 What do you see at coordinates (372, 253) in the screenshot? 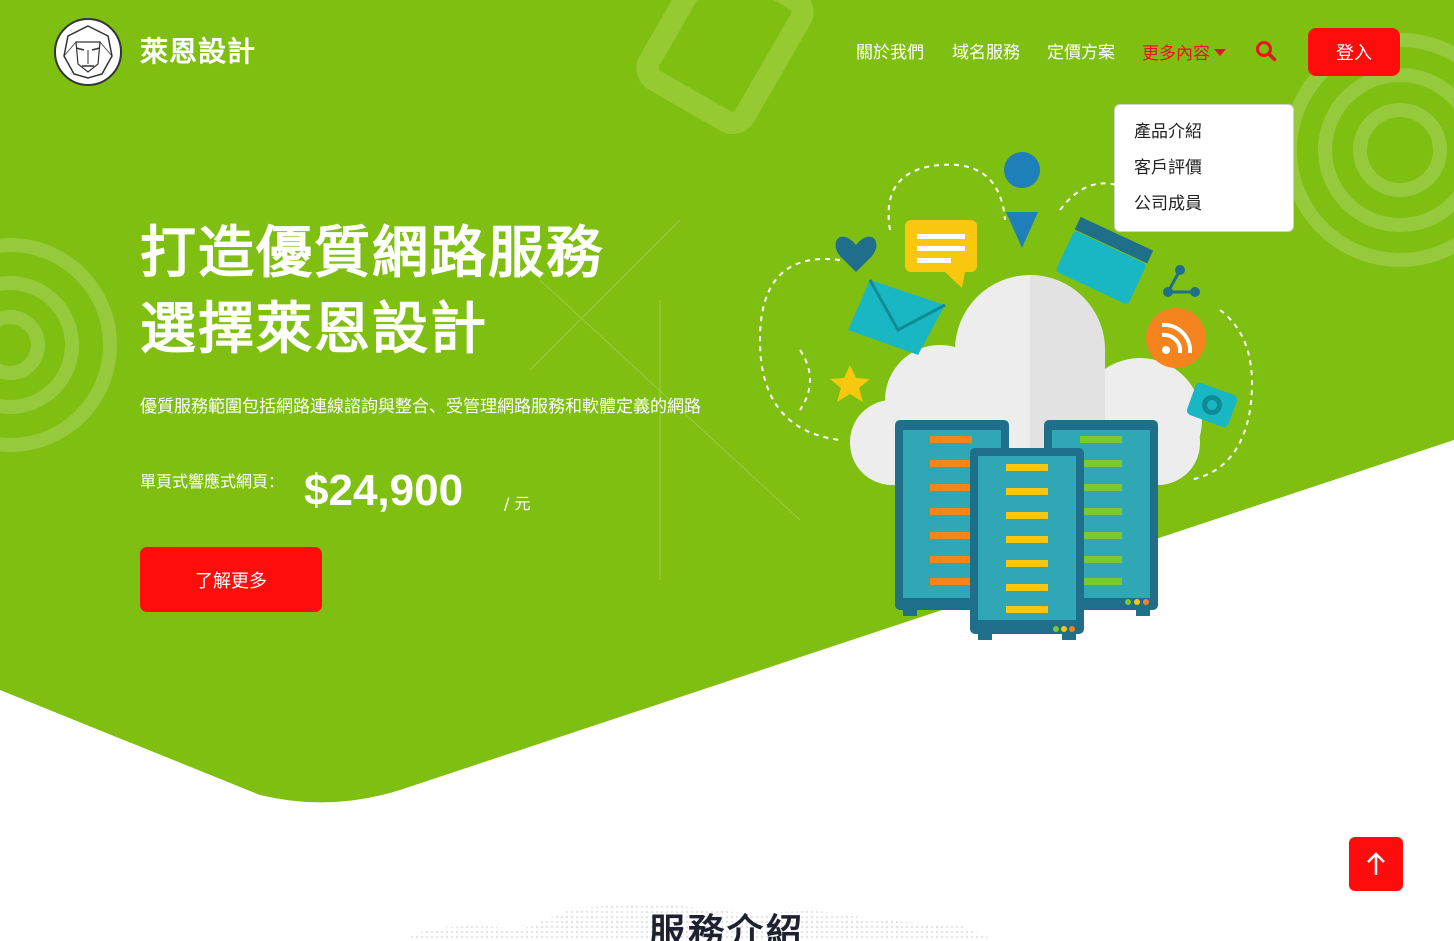
I see `hero-title-line-1: 打造優質網路服務` at bounding box center [372, 253].